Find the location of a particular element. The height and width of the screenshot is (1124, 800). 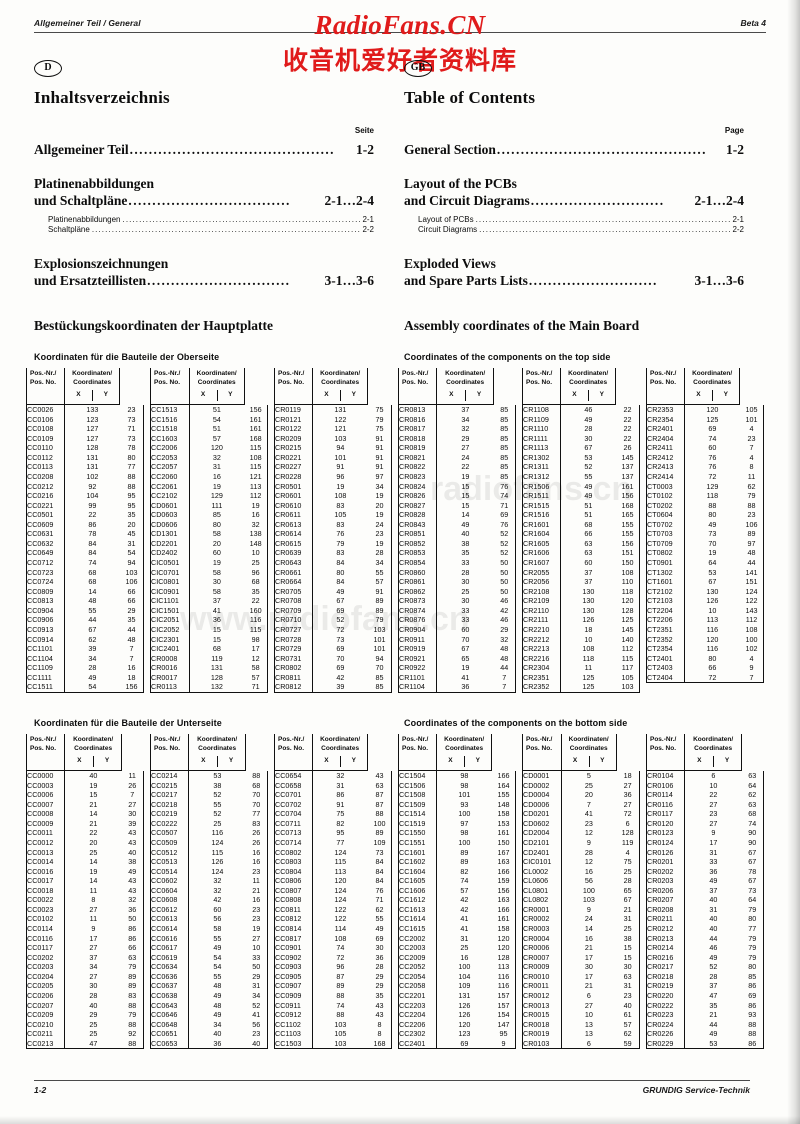

cell-coordinate-y: 44 is located at coordinates (505, 668).